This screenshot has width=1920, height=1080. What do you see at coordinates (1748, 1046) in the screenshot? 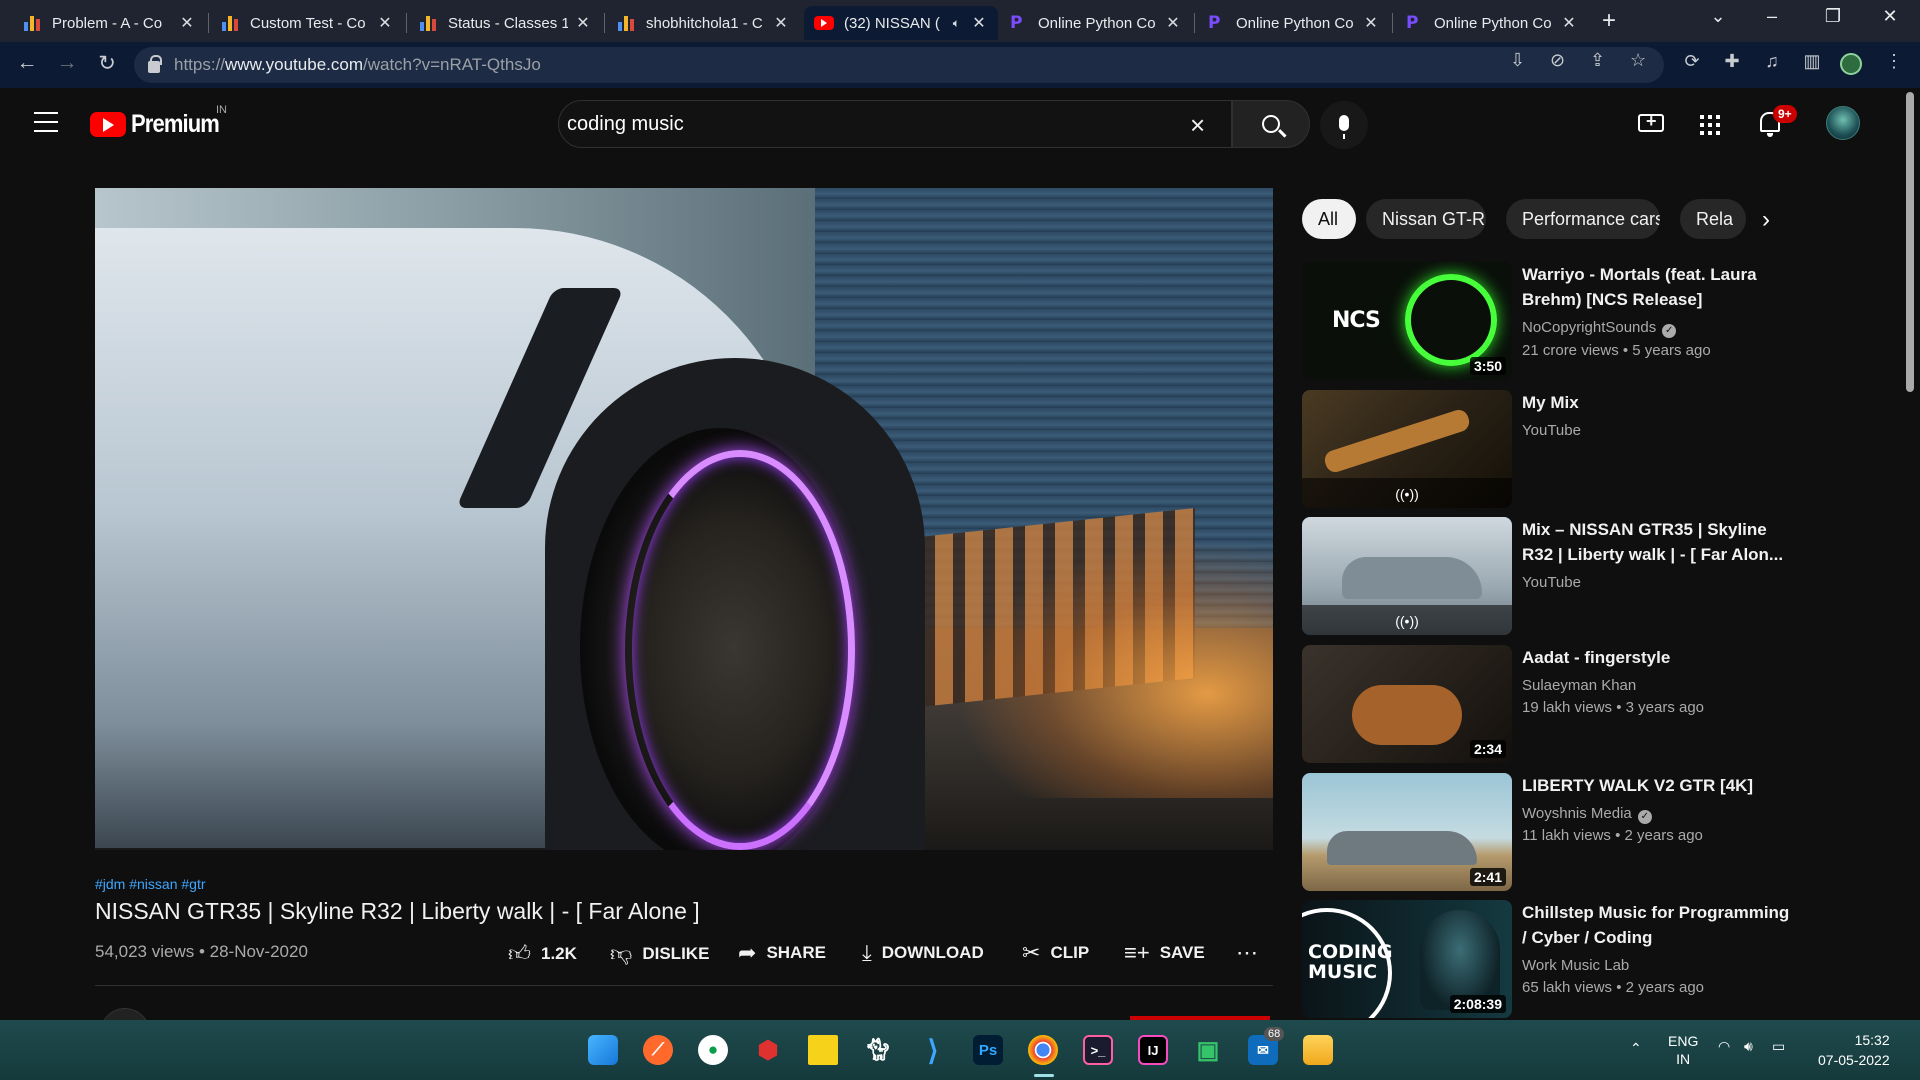
I see `volume-icon: 🔊︎` at bounding box center [1748, 1046].